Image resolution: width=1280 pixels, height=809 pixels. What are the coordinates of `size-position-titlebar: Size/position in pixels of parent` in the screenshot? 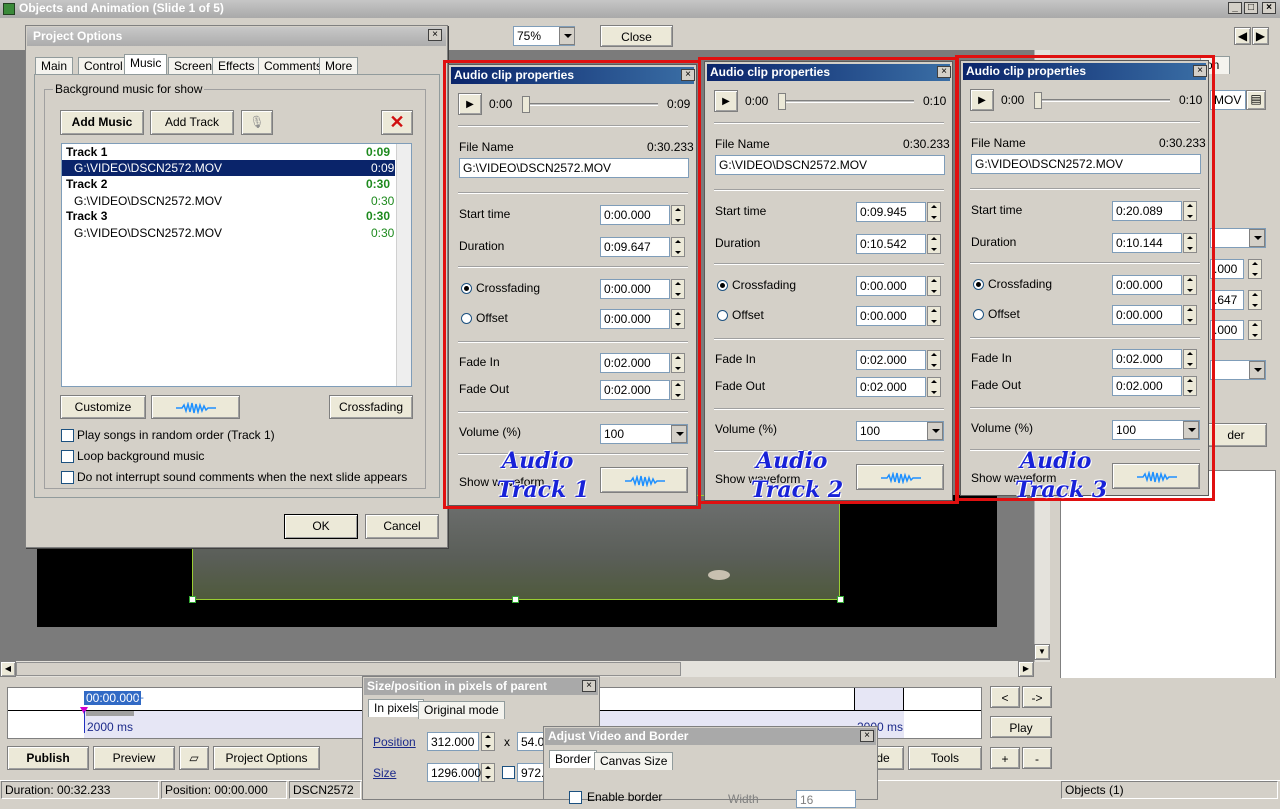 It's located at (481, 686).